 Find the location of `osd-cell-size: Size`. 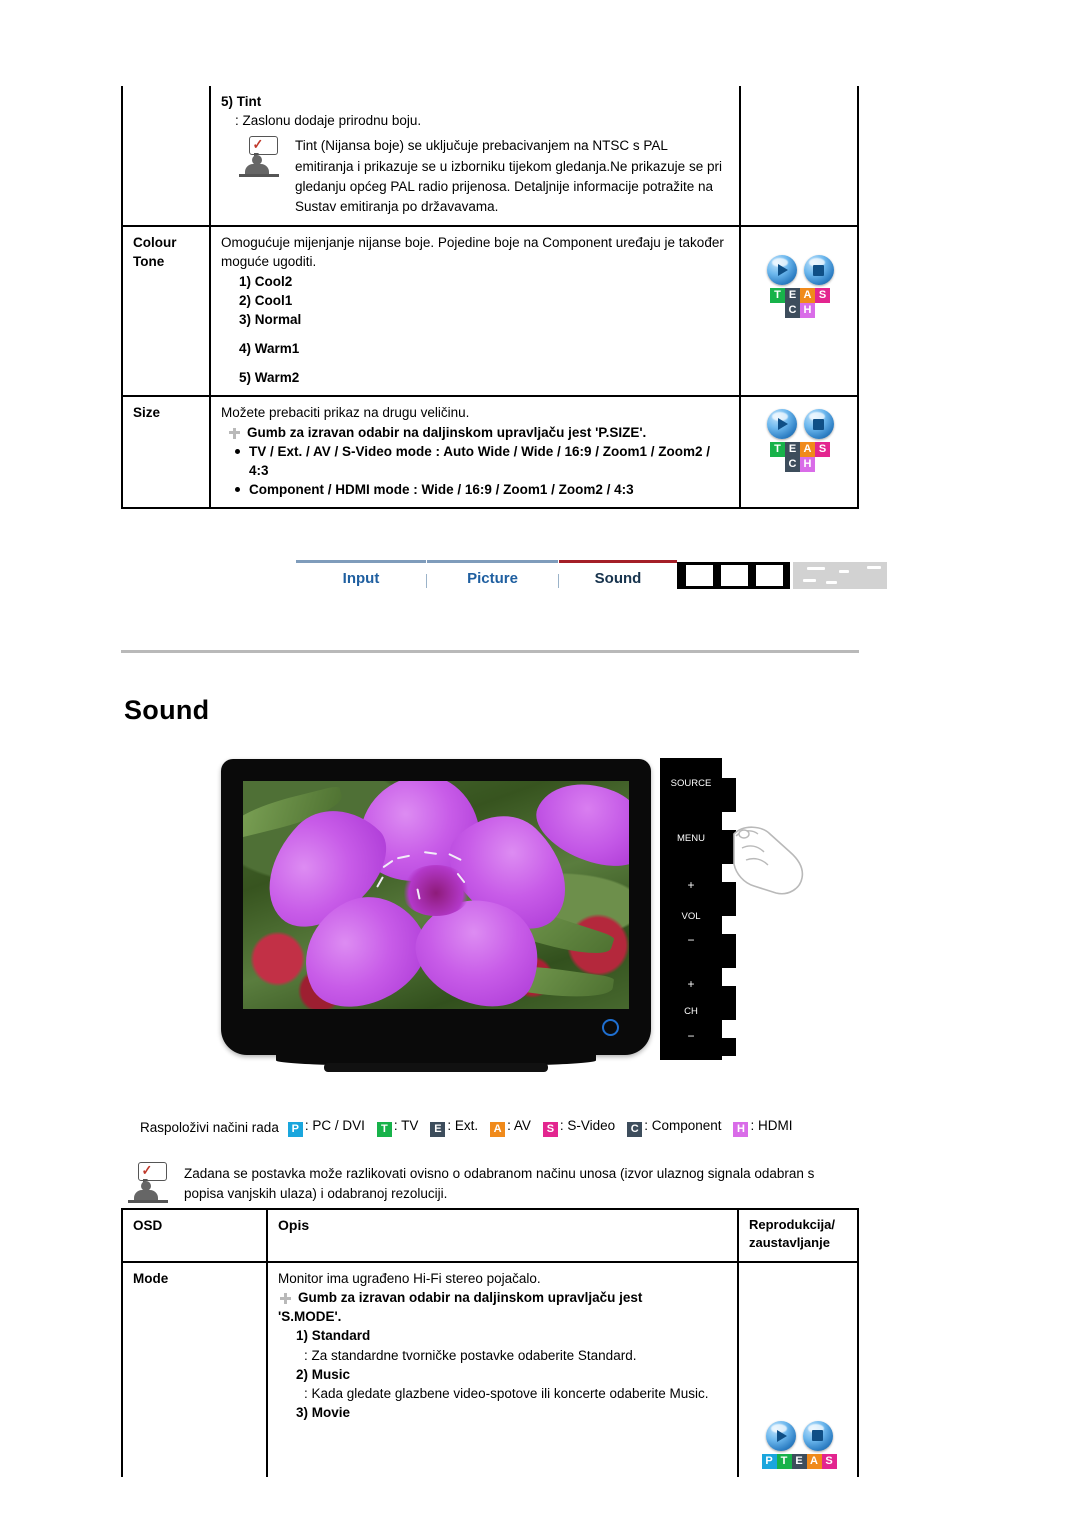

osd-cell-size: Size is located at coordinates (166, 453).